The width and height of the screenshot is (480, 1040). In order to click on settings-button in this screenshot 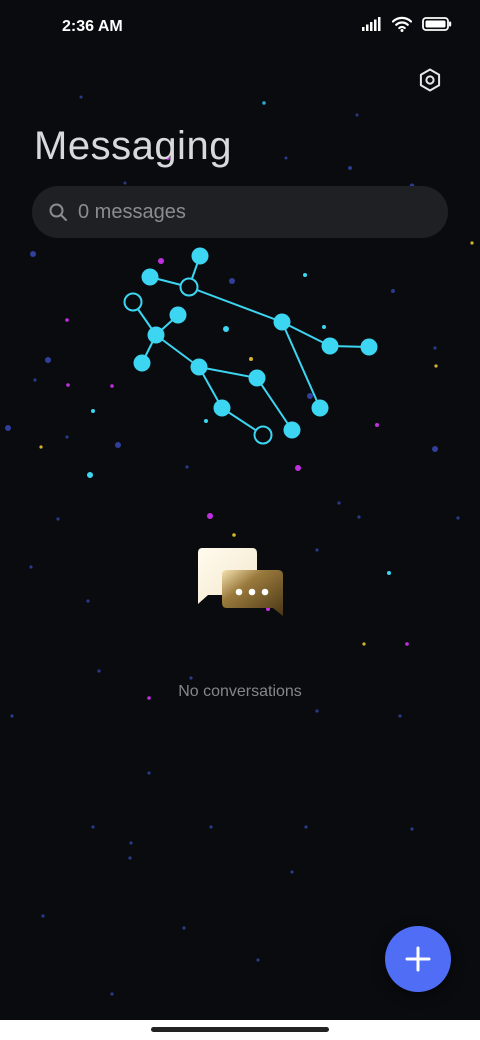, I will do `click(430, 80)`.